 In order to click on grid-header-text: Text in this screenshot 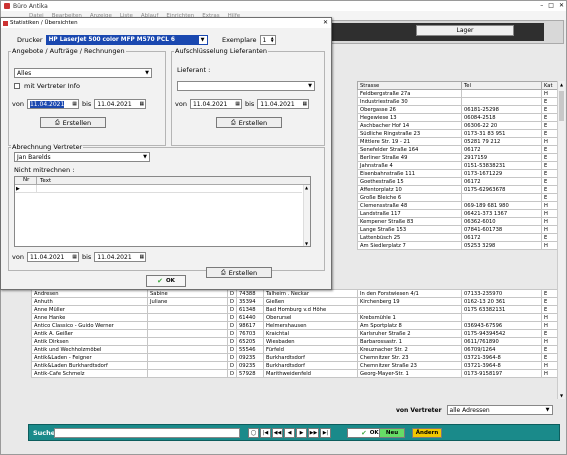, I will do `click(44, 181)`.